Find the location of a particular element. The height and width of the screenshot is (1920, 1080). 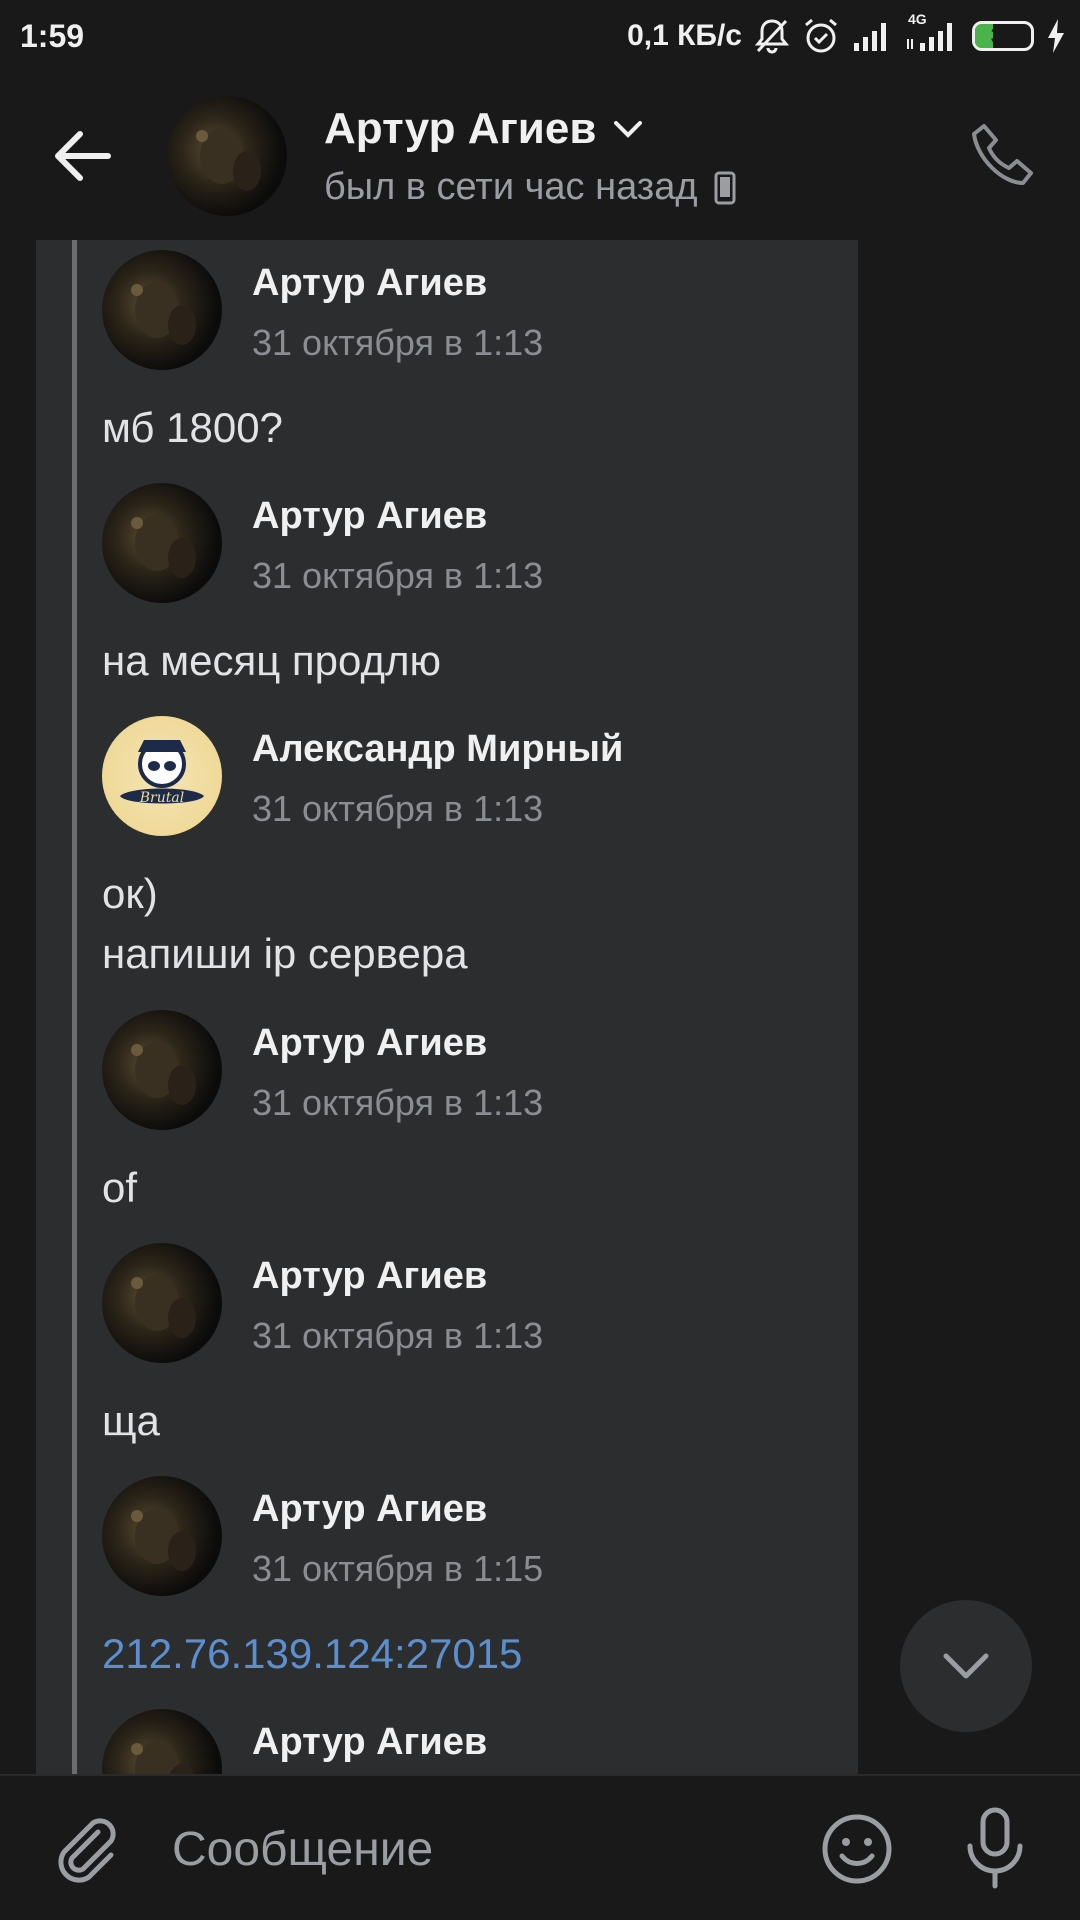

signal-icon is located at coordinates (872, 36).